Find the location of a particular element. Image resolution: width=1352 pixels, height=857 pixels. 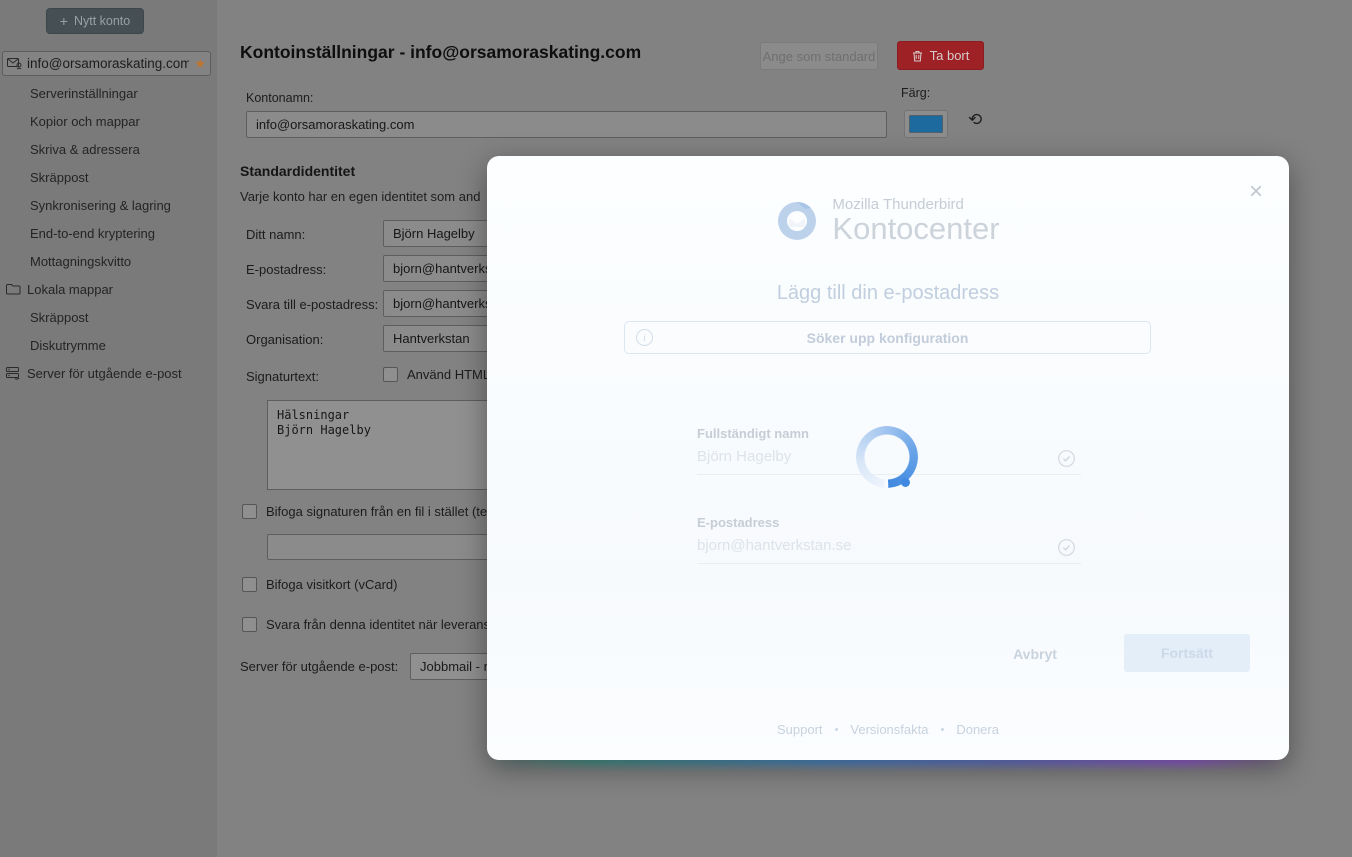

sidebar-item-copies-folders: Kopior och mappar is located at coordinates (108, 121).